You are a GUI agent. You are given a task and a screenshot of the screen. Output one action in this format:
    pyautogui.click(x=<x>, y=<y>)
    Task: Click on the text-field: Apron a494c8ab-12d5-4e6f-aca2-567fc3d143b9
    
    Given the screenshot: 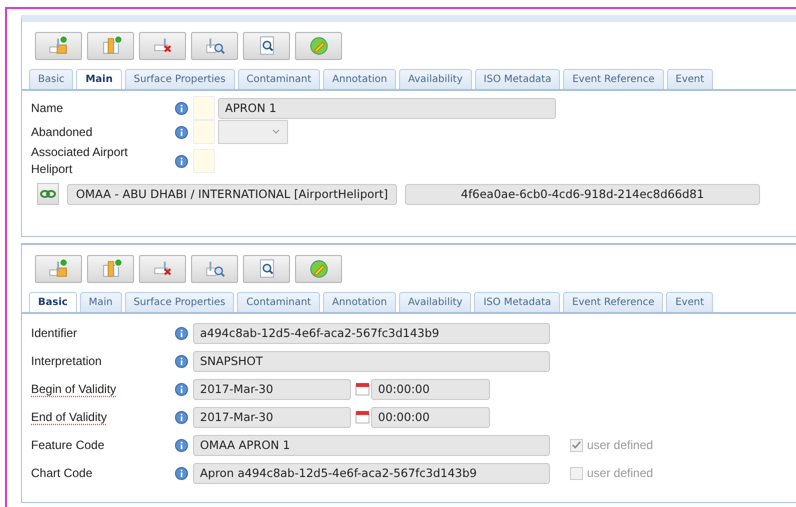 What is the action you would take?
    pyautogui.click(x=371, y=473)
    